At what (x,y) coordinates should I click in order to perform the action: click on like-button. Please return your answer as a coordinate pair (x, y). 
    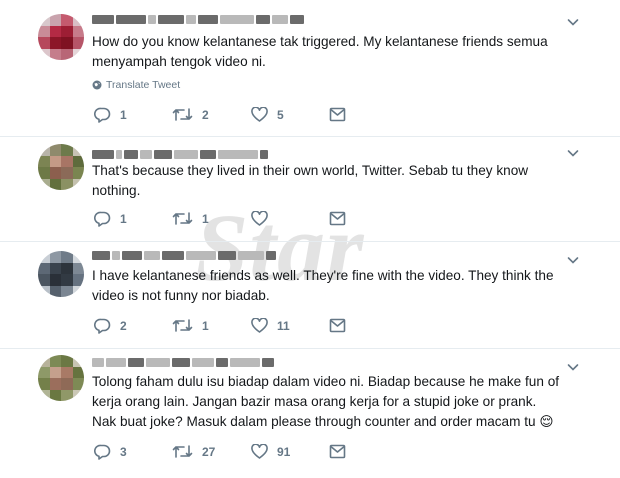
    Looking at the image, I should click on (264, 218).